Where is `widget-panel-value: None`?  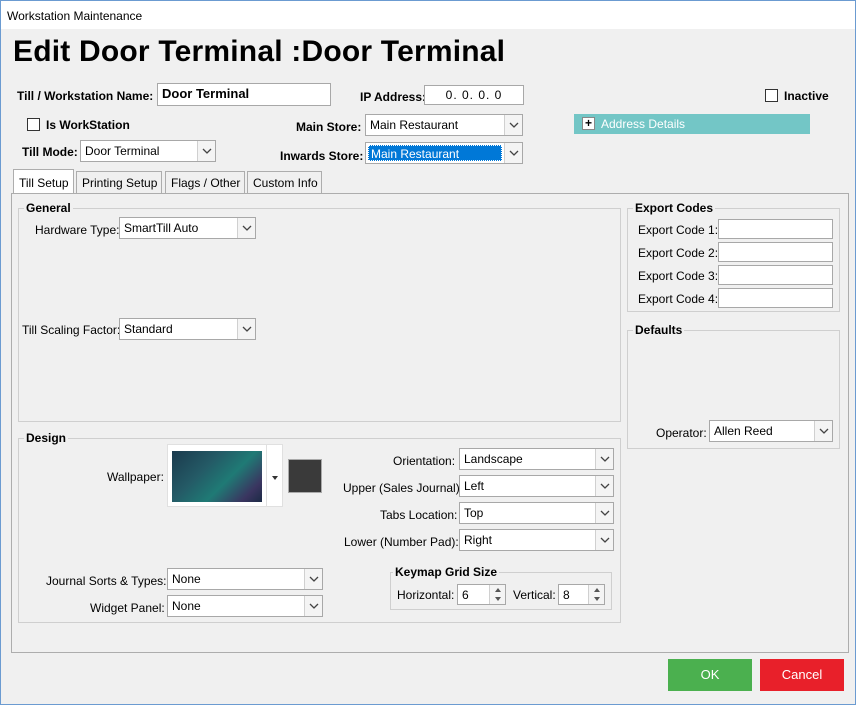 widget-panel-value: None is located at coordinates (186, 606).